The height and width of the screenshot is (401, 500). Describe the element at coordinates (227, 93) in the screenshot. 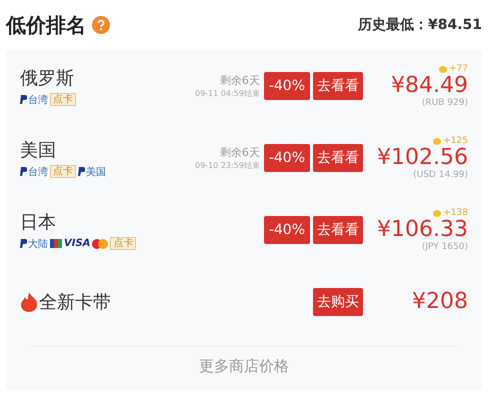

I see `end-time: 09-11 04:59结束` at that location.